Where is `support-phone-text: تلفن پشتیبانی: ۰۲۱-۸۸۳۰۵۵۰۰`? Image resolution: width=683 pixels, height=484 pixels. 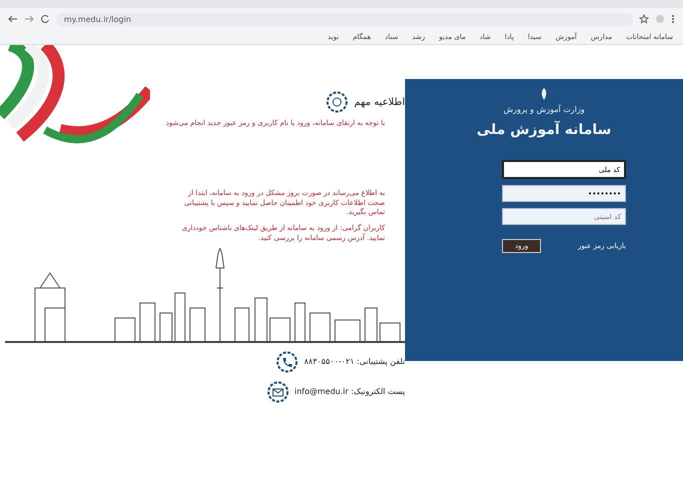
support-phone-text: تلفن پشتیبانی: ۰۲۱-۸۸۳۰۵۵۰۰ is located at coordinates (354, 361).